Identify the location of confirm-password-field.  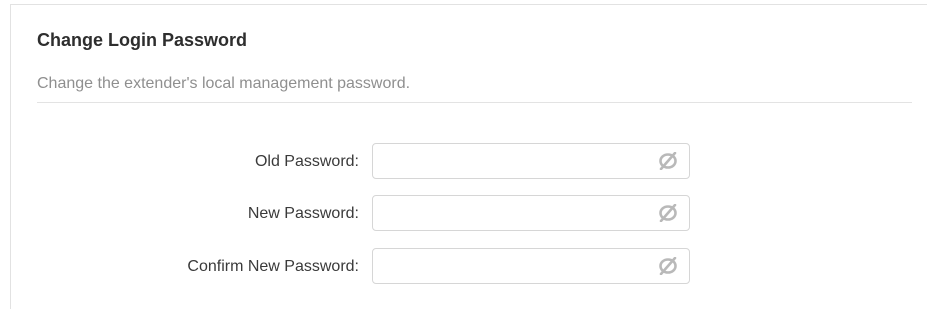
(531, 266).